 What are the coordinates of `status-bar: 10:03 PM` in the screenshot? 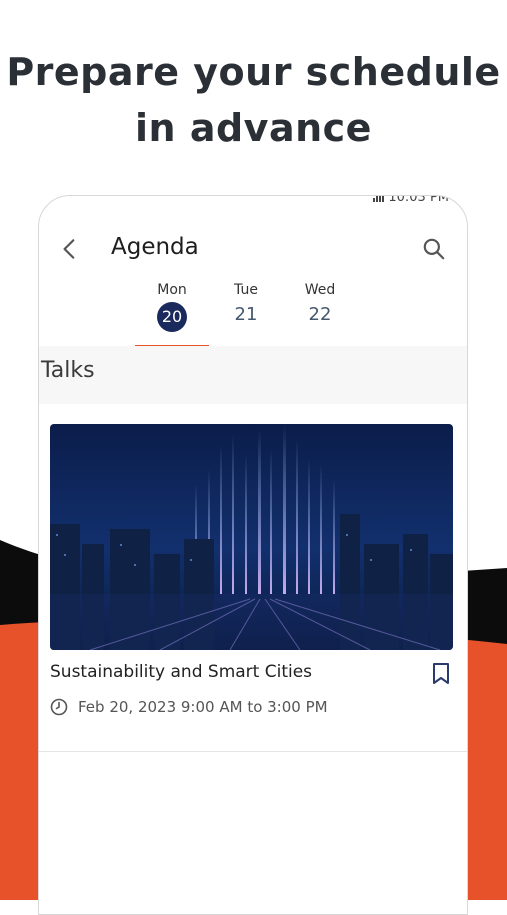 It's located at (411, 200).